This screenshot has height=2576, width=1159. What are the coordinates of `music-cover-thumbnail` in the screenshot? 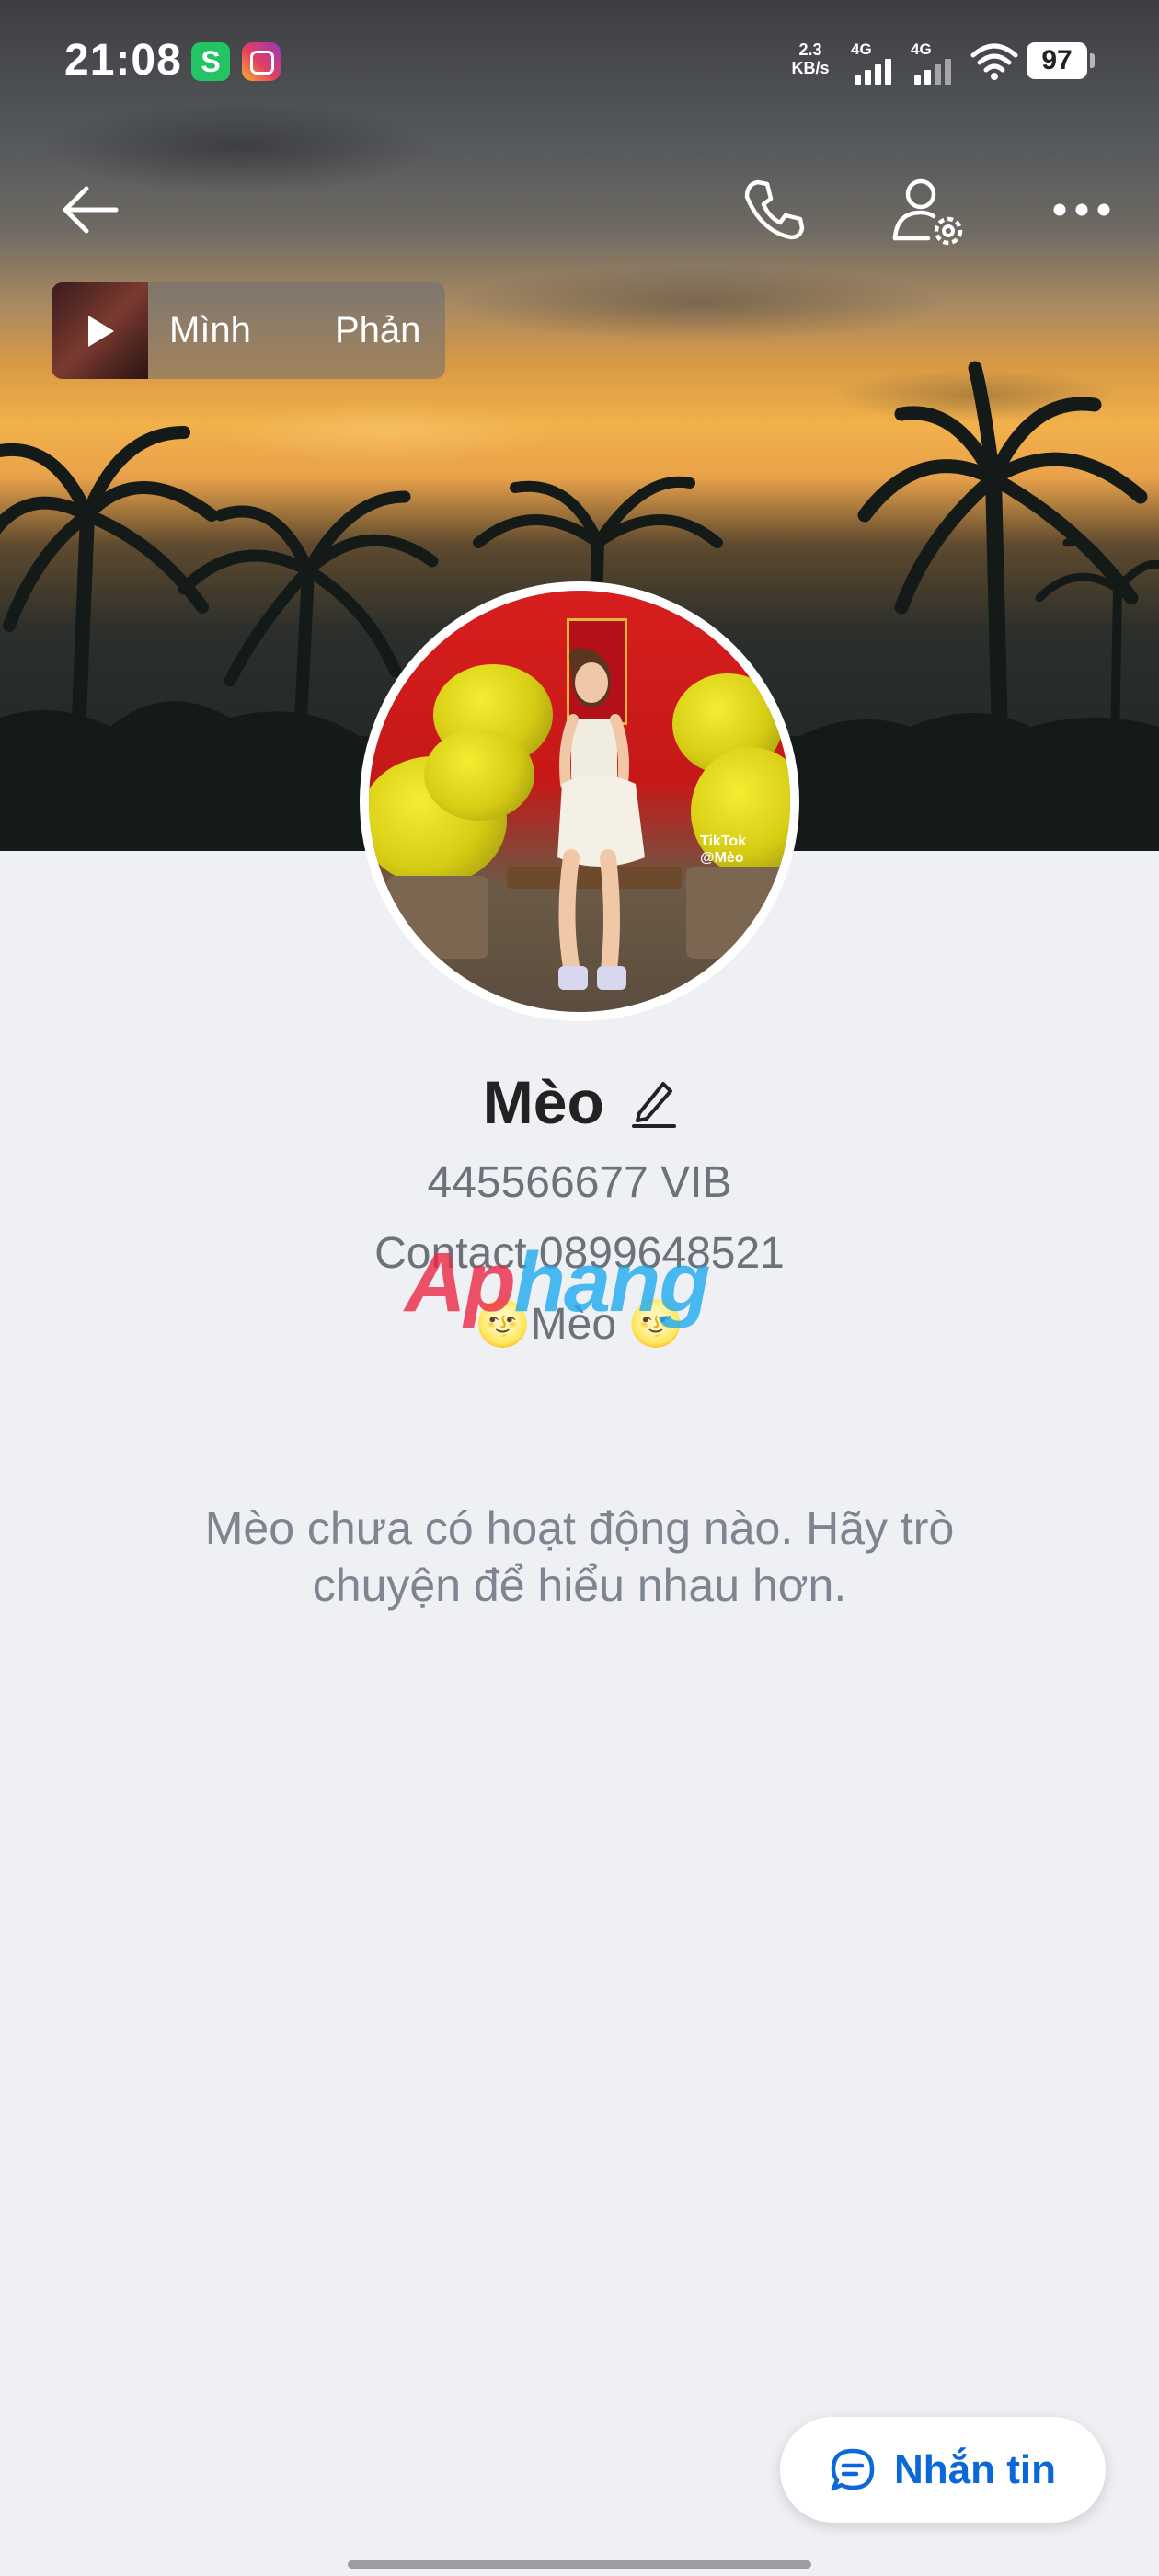 It's located at (100, 330).